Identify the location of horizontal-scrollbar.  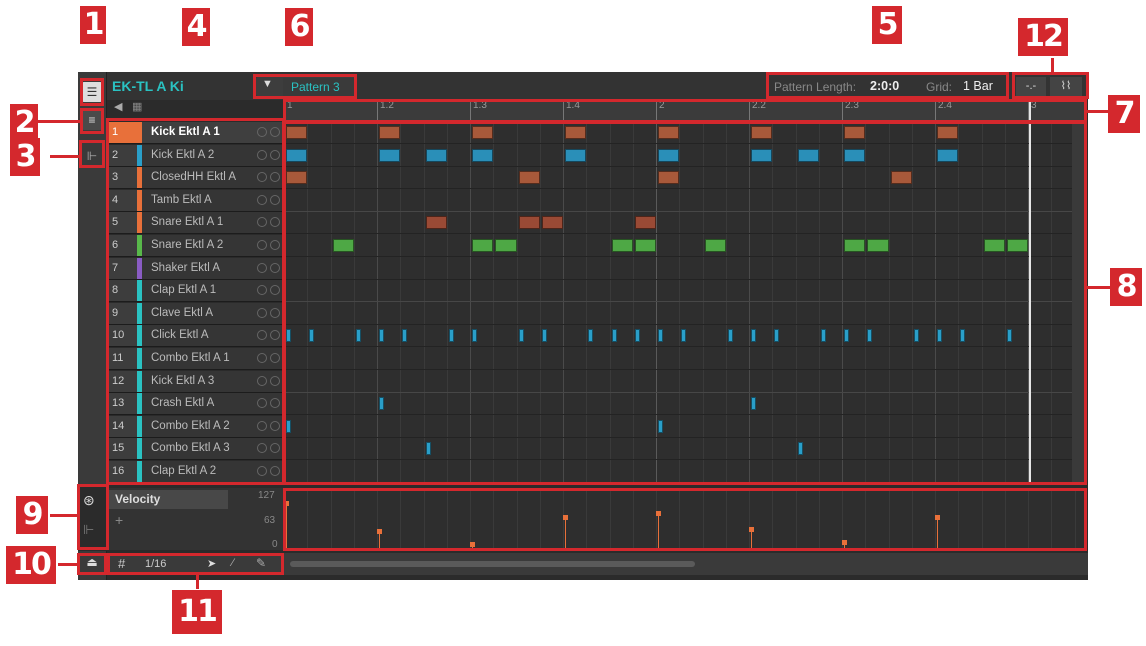
(492, 564).